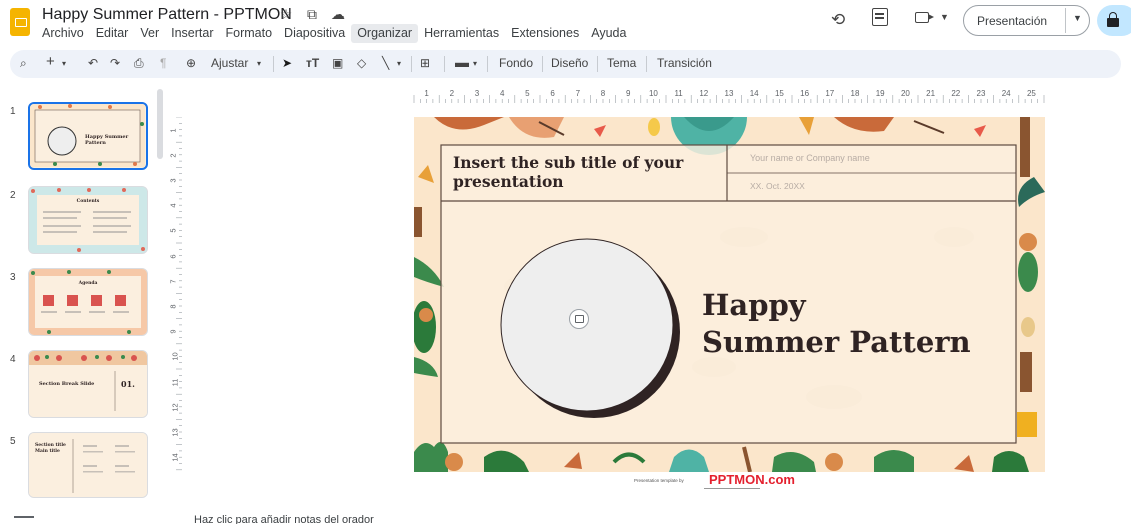 The width and height of the screenshot is (1131, 524). Describe the element at coordinates (20, 22) in the screenshot. I see `slides-logo-icon` at that location.